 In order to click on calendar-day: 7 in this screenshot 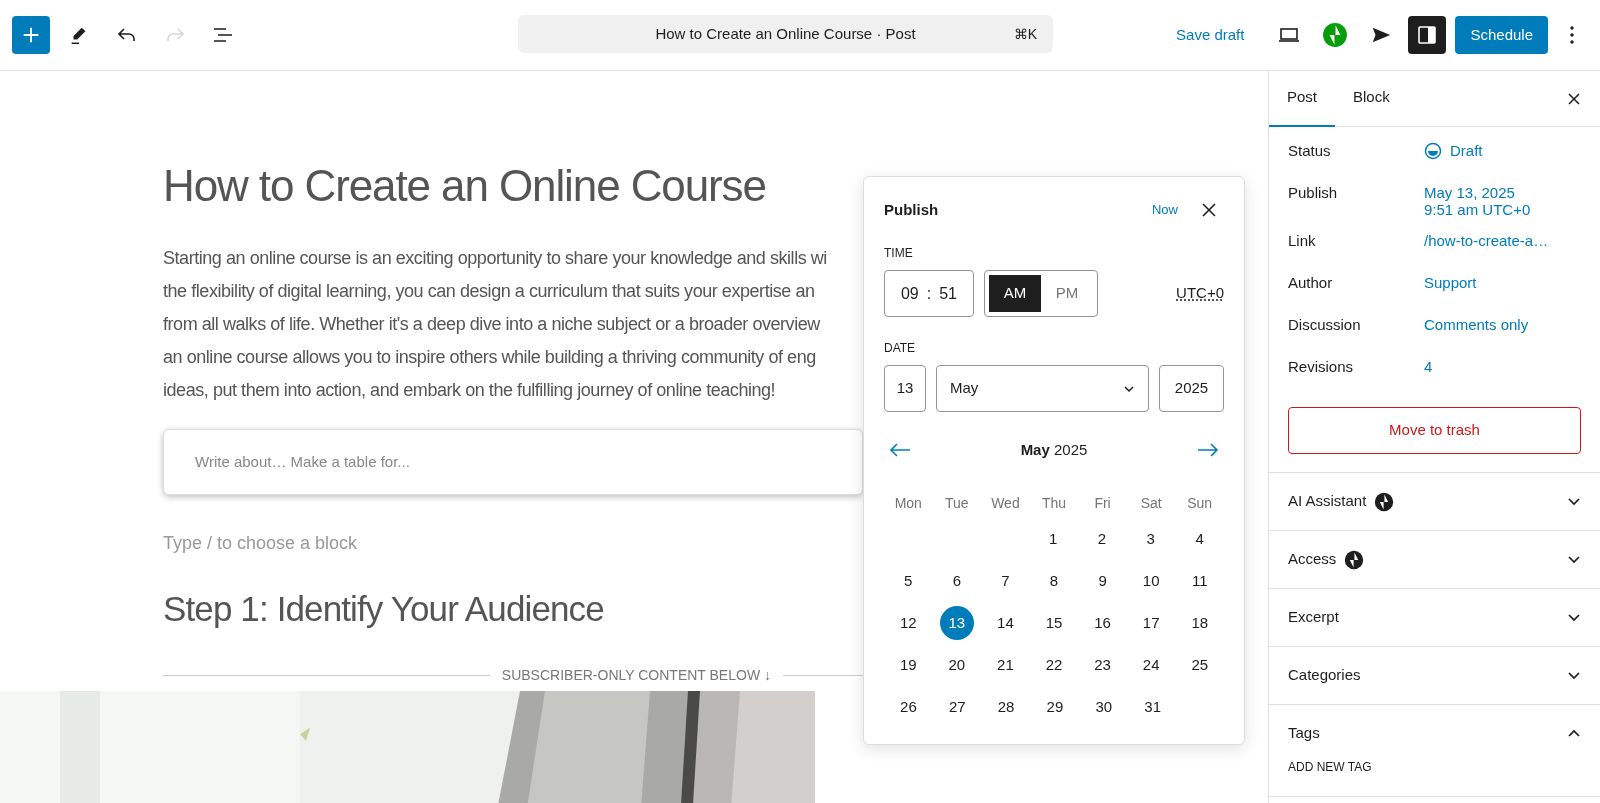, I will do `click(1005, 581)`.